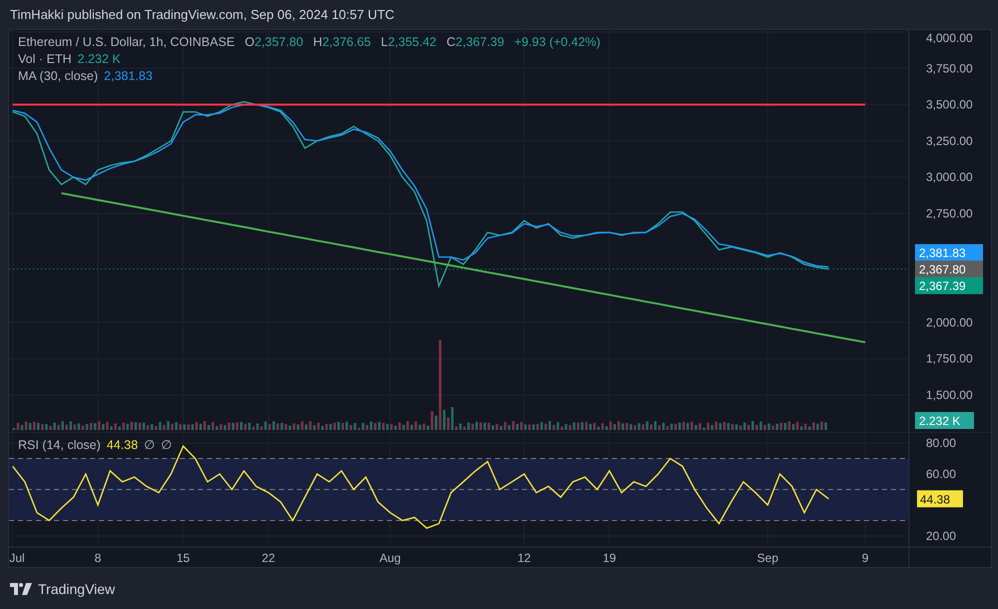  I want to click on rsi-value: 44.38, so click(122, 445).